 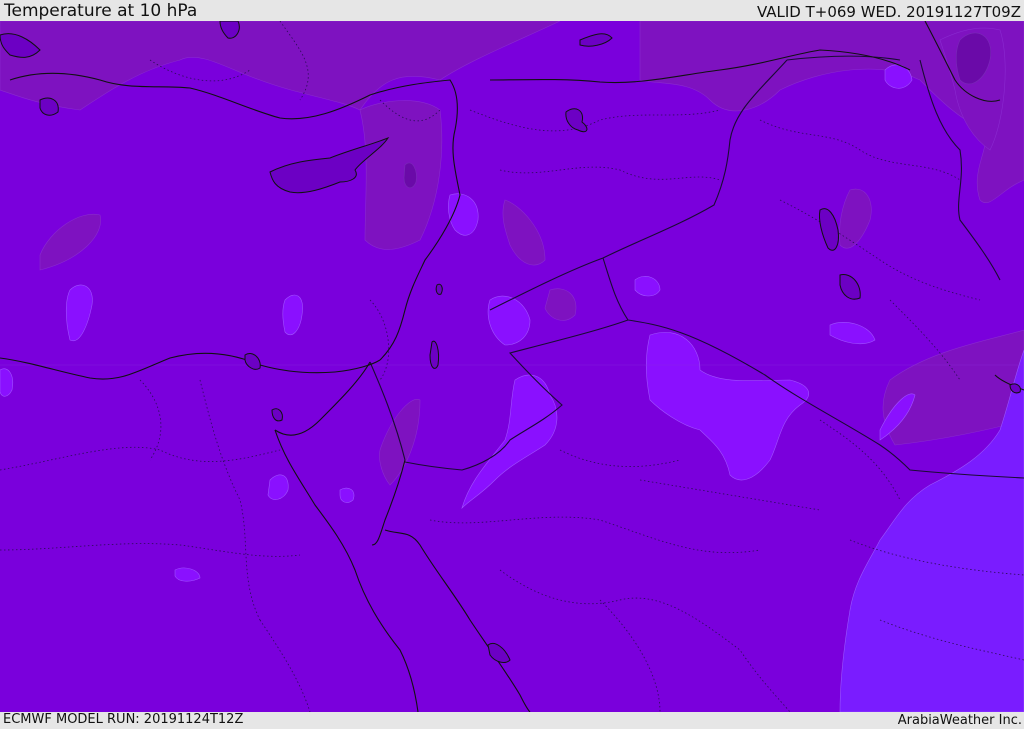 What do you see at coordinates (101, 11) in the screenshot?
I see `map-title: Temperature at 10 hPa` at bounding box center [101, 11].